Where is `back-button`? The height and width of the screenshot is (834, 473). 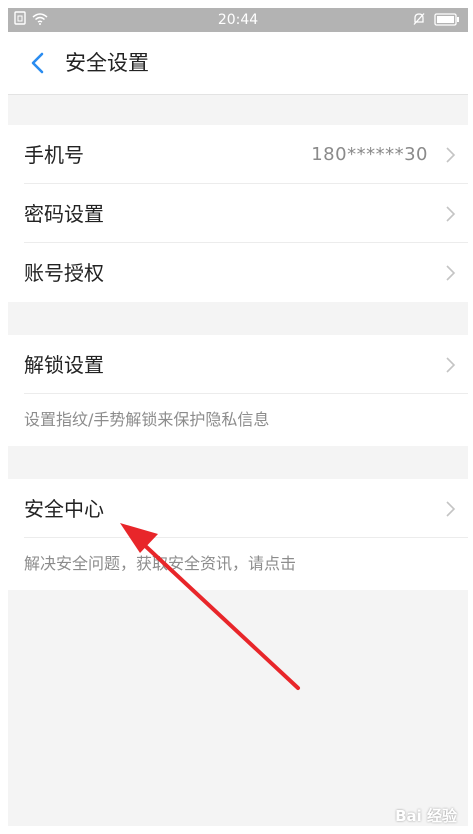
back-button is located at coordinates (37, 63).